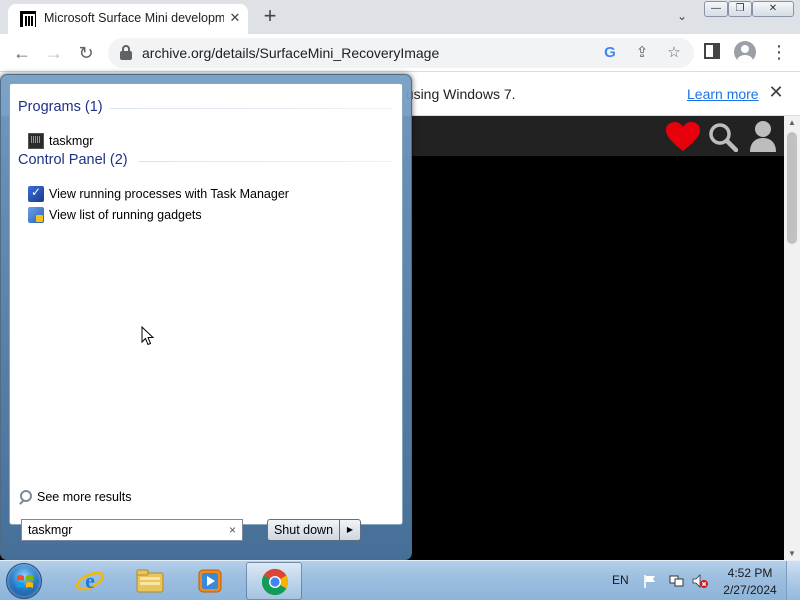 Image resolution: width=800 pixels, height=600 pixels. I want to click on chrome-button, so click(274, 581).